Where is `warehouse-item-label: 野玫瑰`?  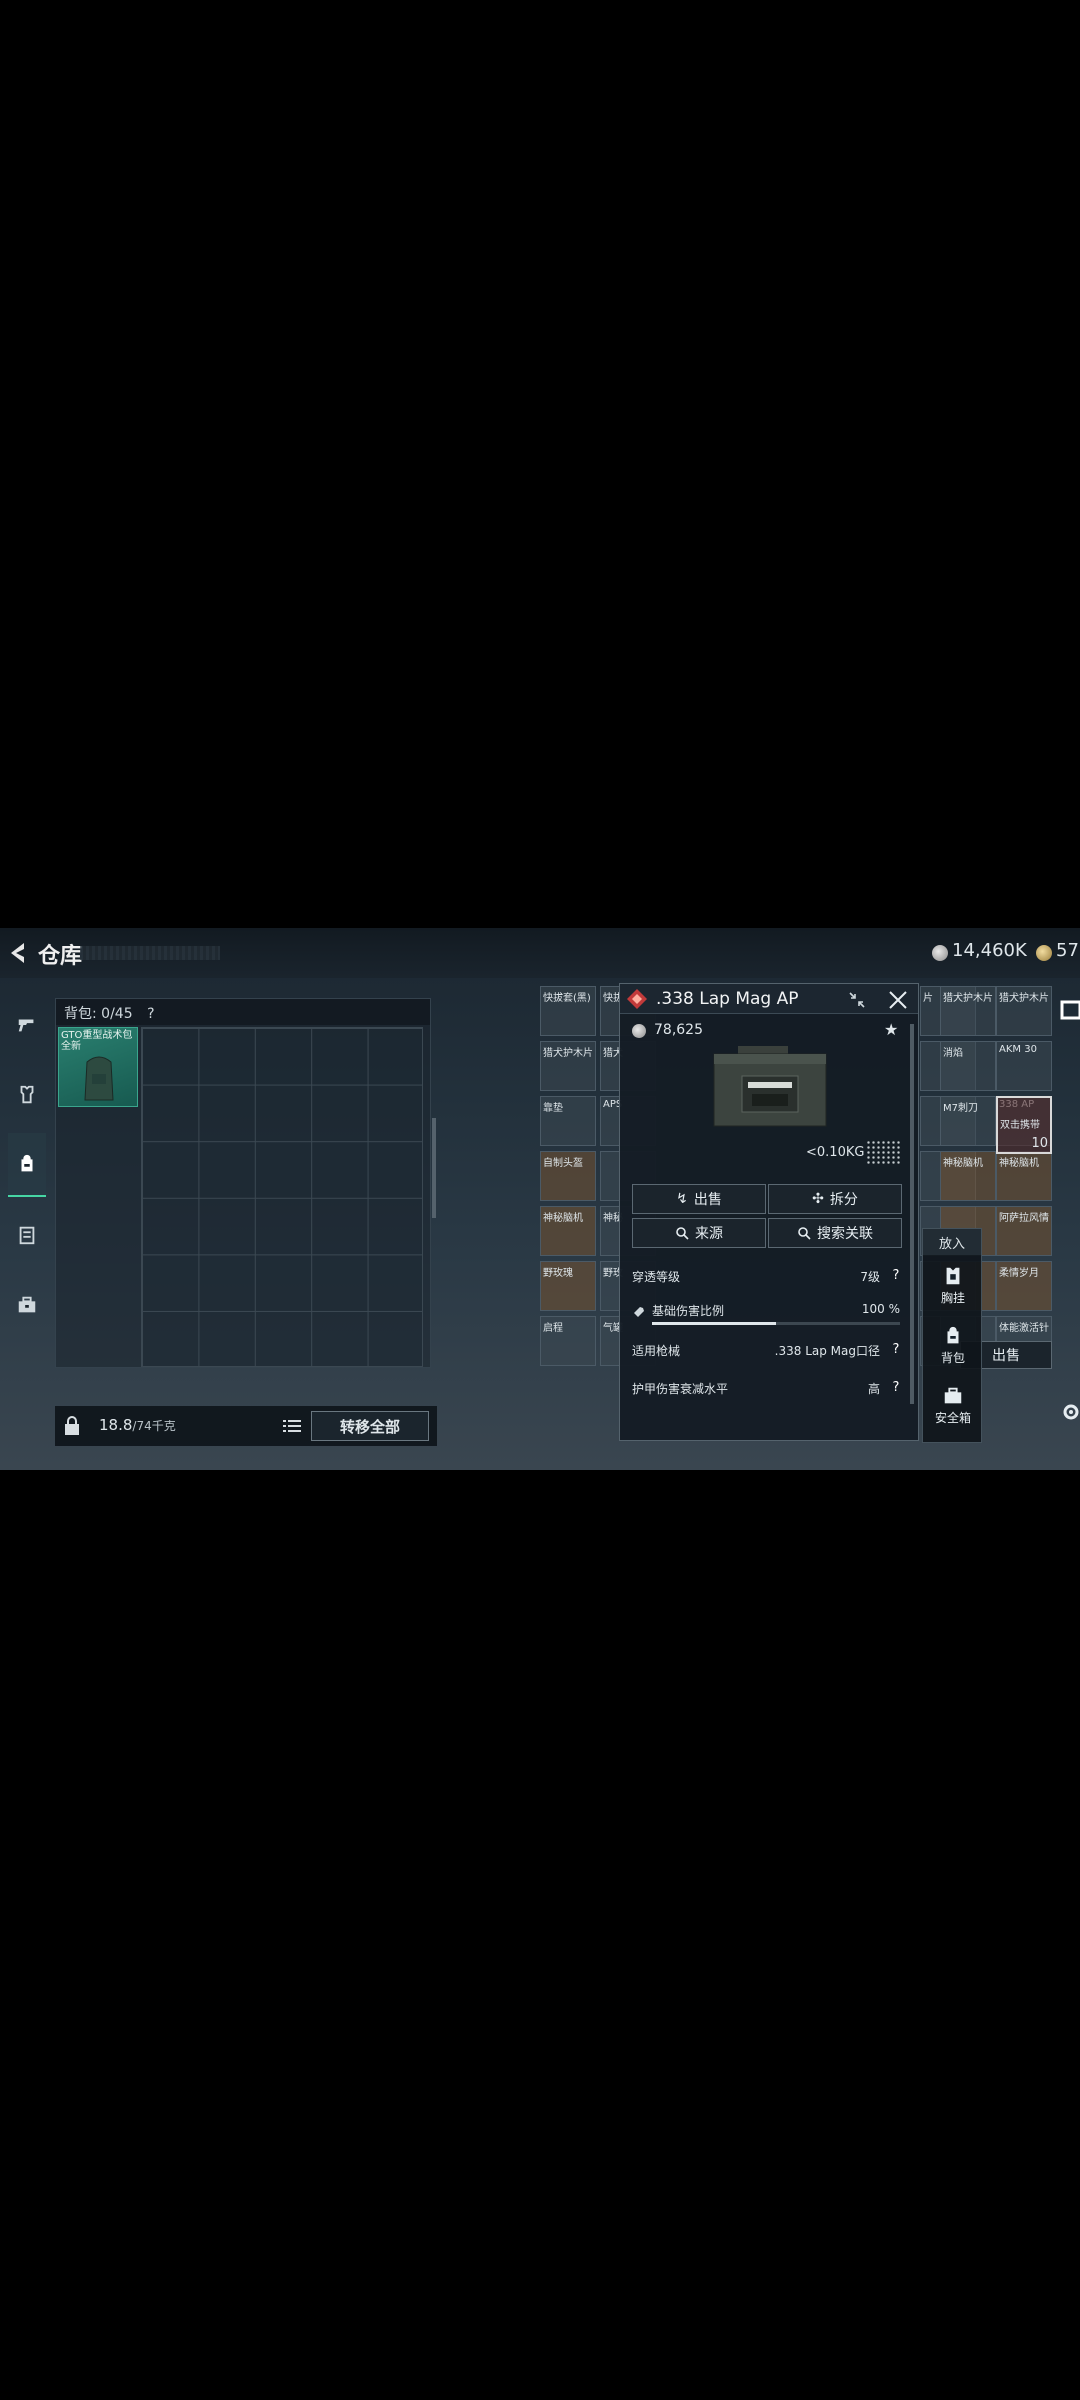 warehouse-item-label: 野玫瑰 is located at coordinates (558, 1273).